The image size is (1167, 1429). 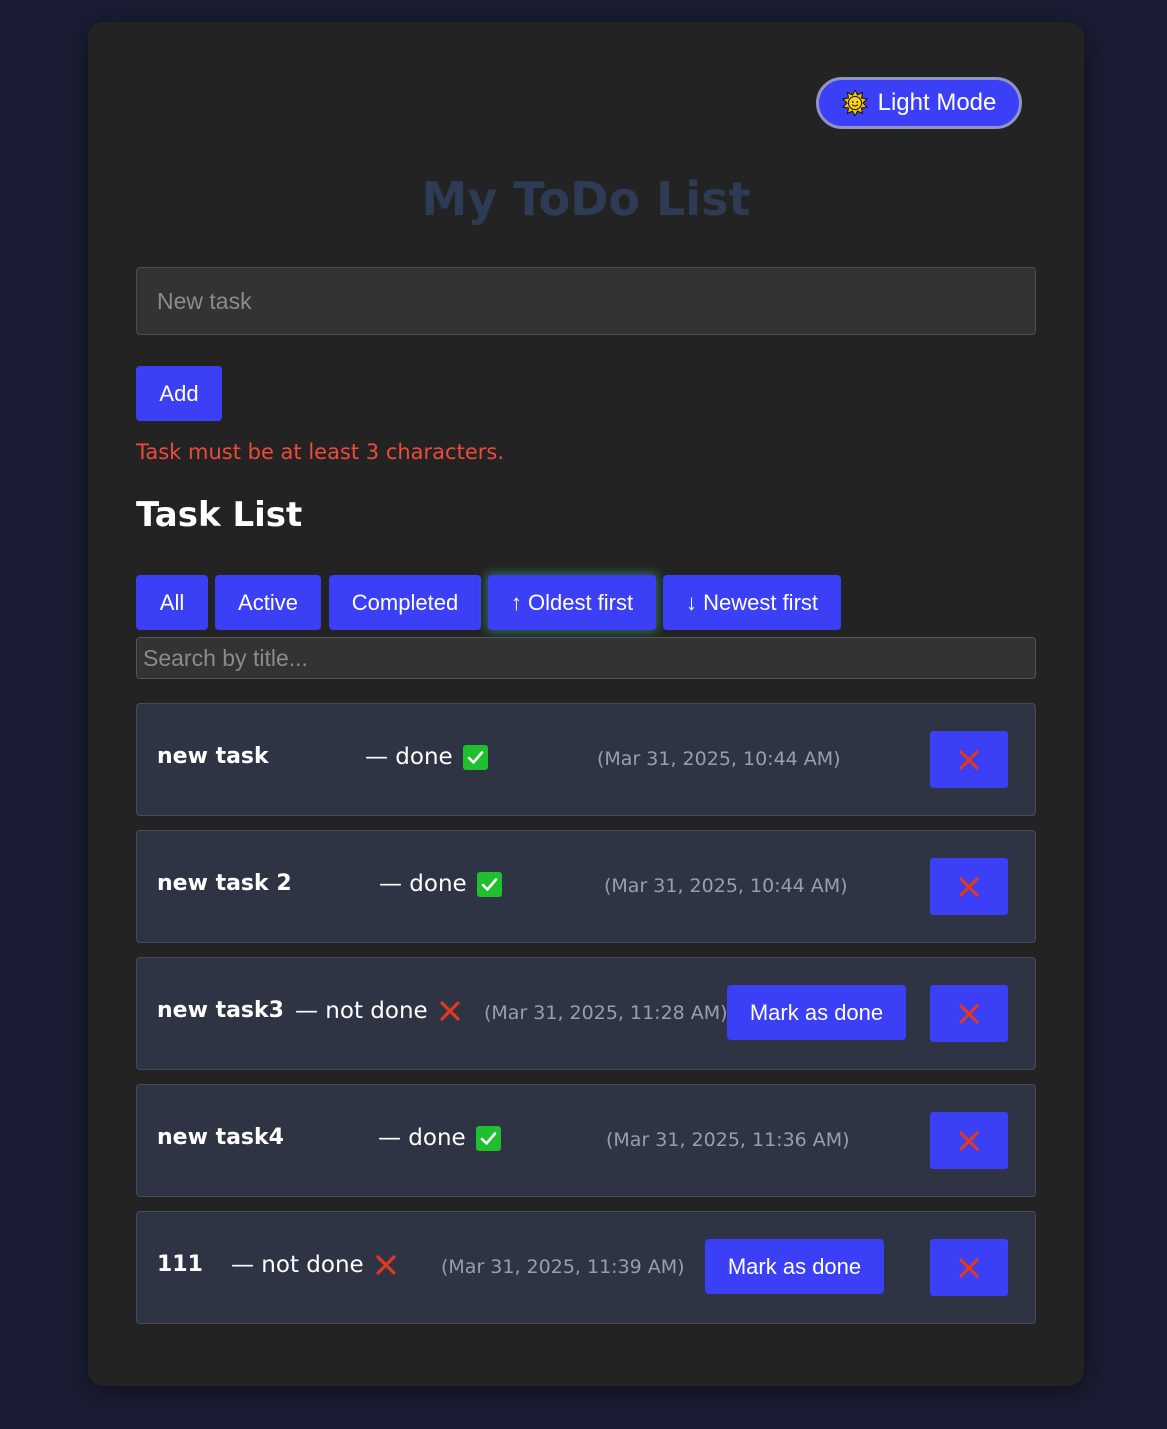 I want to click on filter-active-button: Active, so click(x=268, y=602).